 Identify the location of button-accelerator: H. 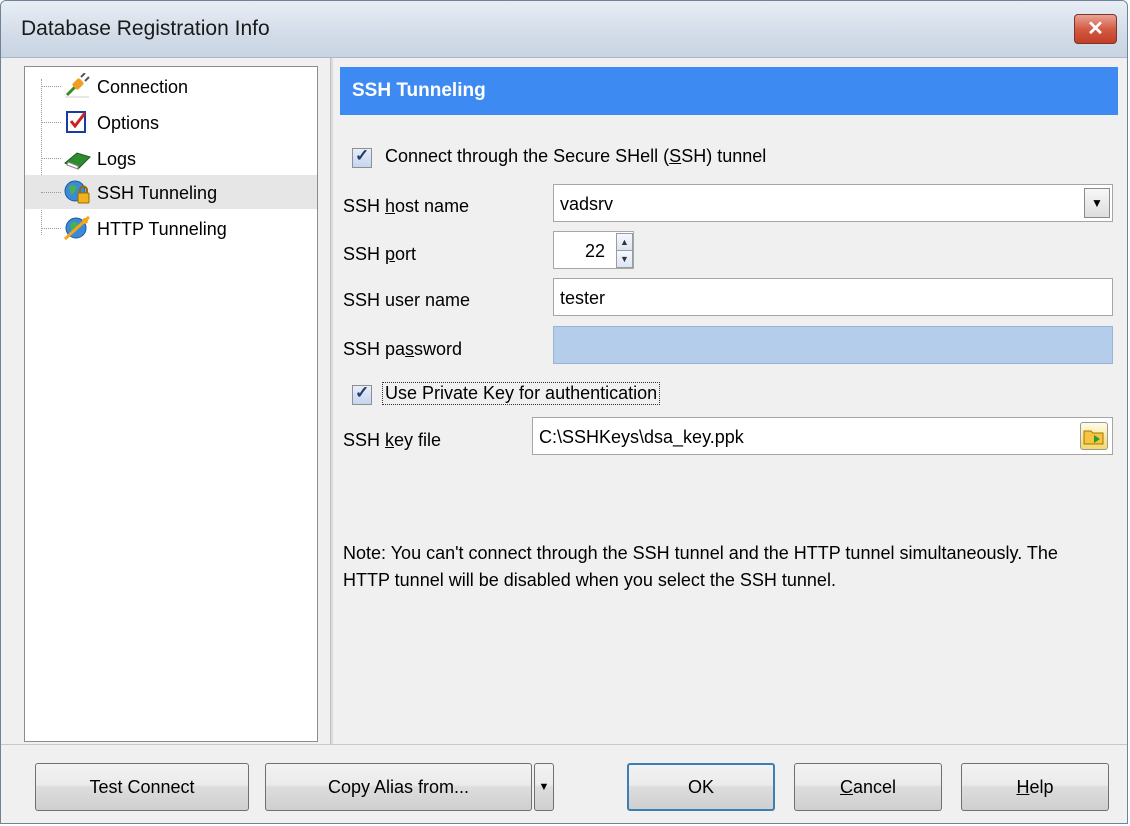
(1023, 787).